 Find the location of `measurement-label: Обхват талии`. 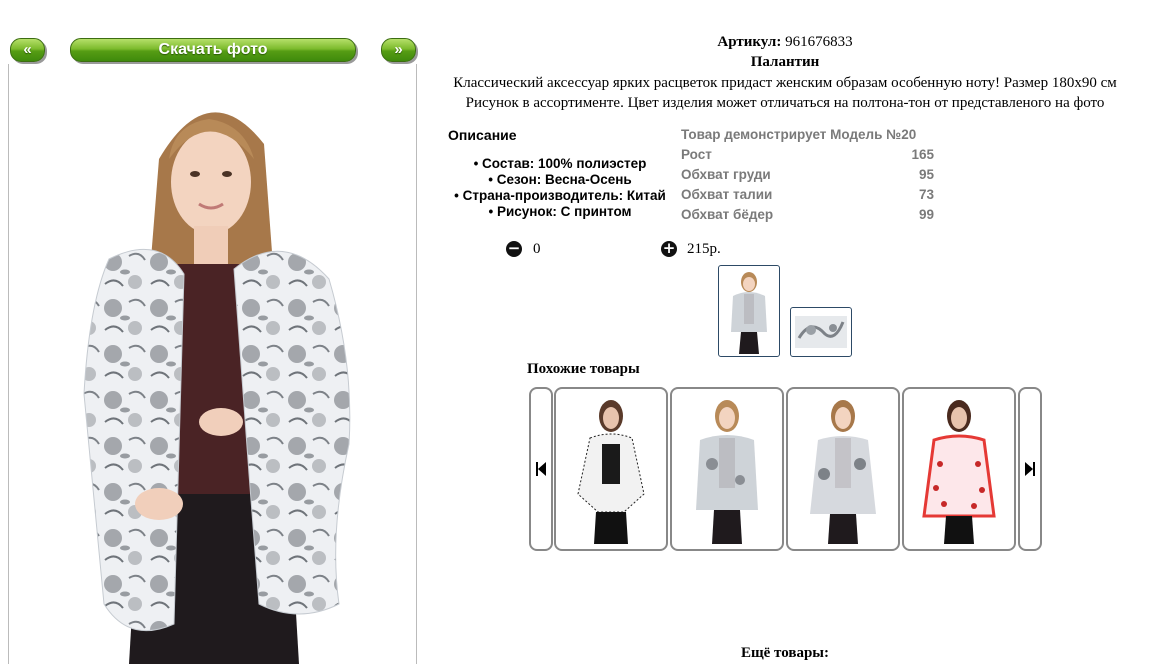

measurement-label: Обхват талии is located at coordinates (727, 194).